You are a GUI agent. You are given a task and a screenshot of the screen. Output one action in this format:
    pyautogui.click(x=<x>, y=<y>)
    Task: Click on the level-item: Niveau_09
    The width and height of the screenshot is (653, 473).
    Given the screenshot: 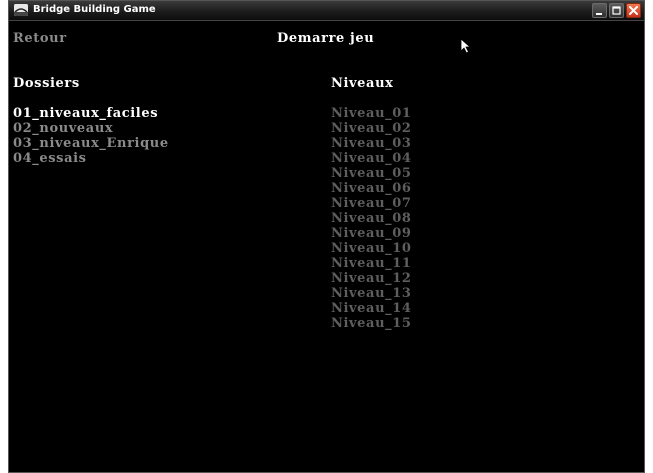 What is the action you would take?
    pyautogui.click(x=371, y=233)
    